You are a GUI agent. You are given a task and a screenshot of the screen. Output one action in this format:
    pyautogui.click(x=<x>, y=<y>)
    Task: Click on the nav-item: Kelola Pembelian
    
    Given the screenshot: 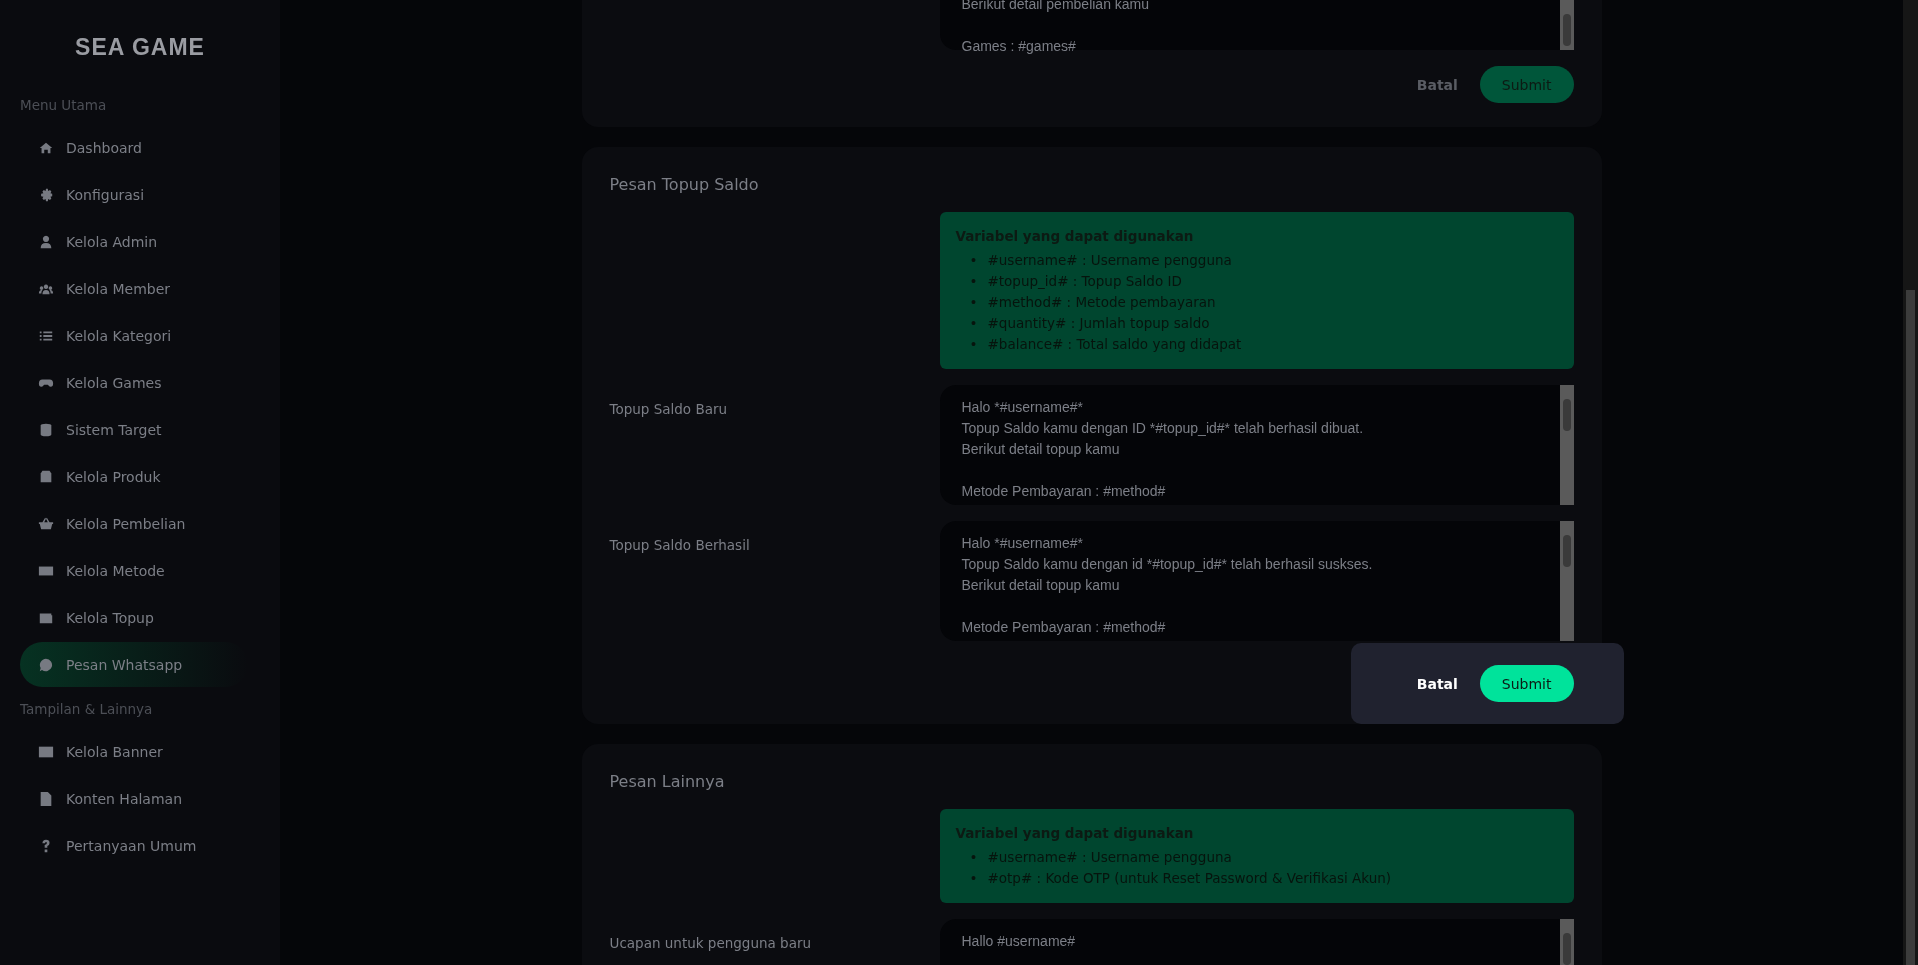 What is the action you would take?
    pyautogui.click(x=134, y=523)
    